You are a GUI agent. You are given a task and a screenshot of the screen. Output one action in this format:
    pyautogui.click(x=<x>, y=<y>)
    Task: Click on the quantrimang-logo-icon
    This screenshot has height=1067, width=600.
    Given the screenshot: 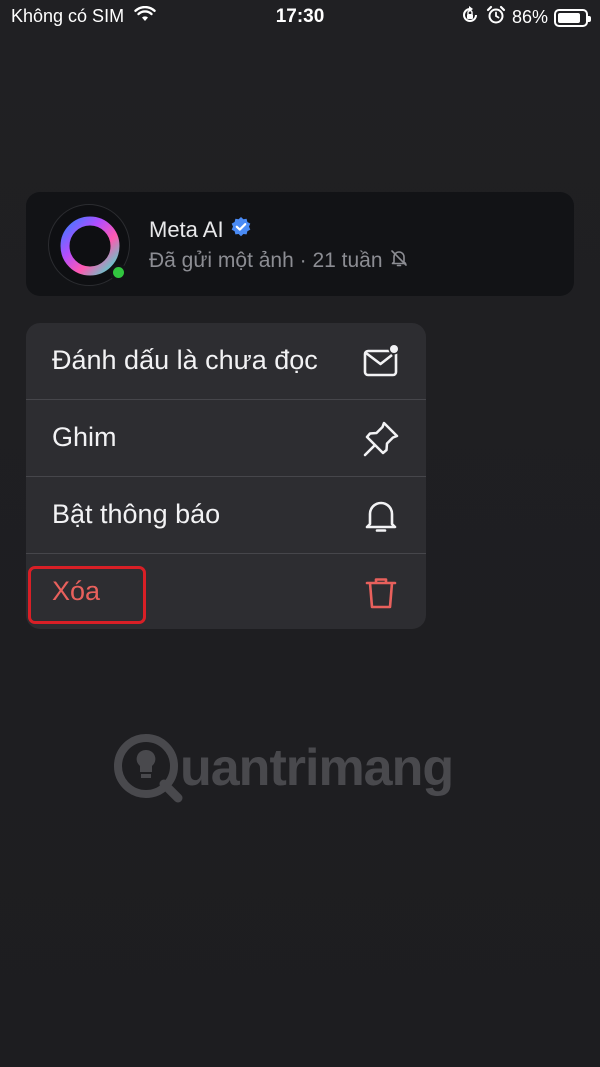 What is the action you would take?
    pyautogui.click(x=148, y=768)
    